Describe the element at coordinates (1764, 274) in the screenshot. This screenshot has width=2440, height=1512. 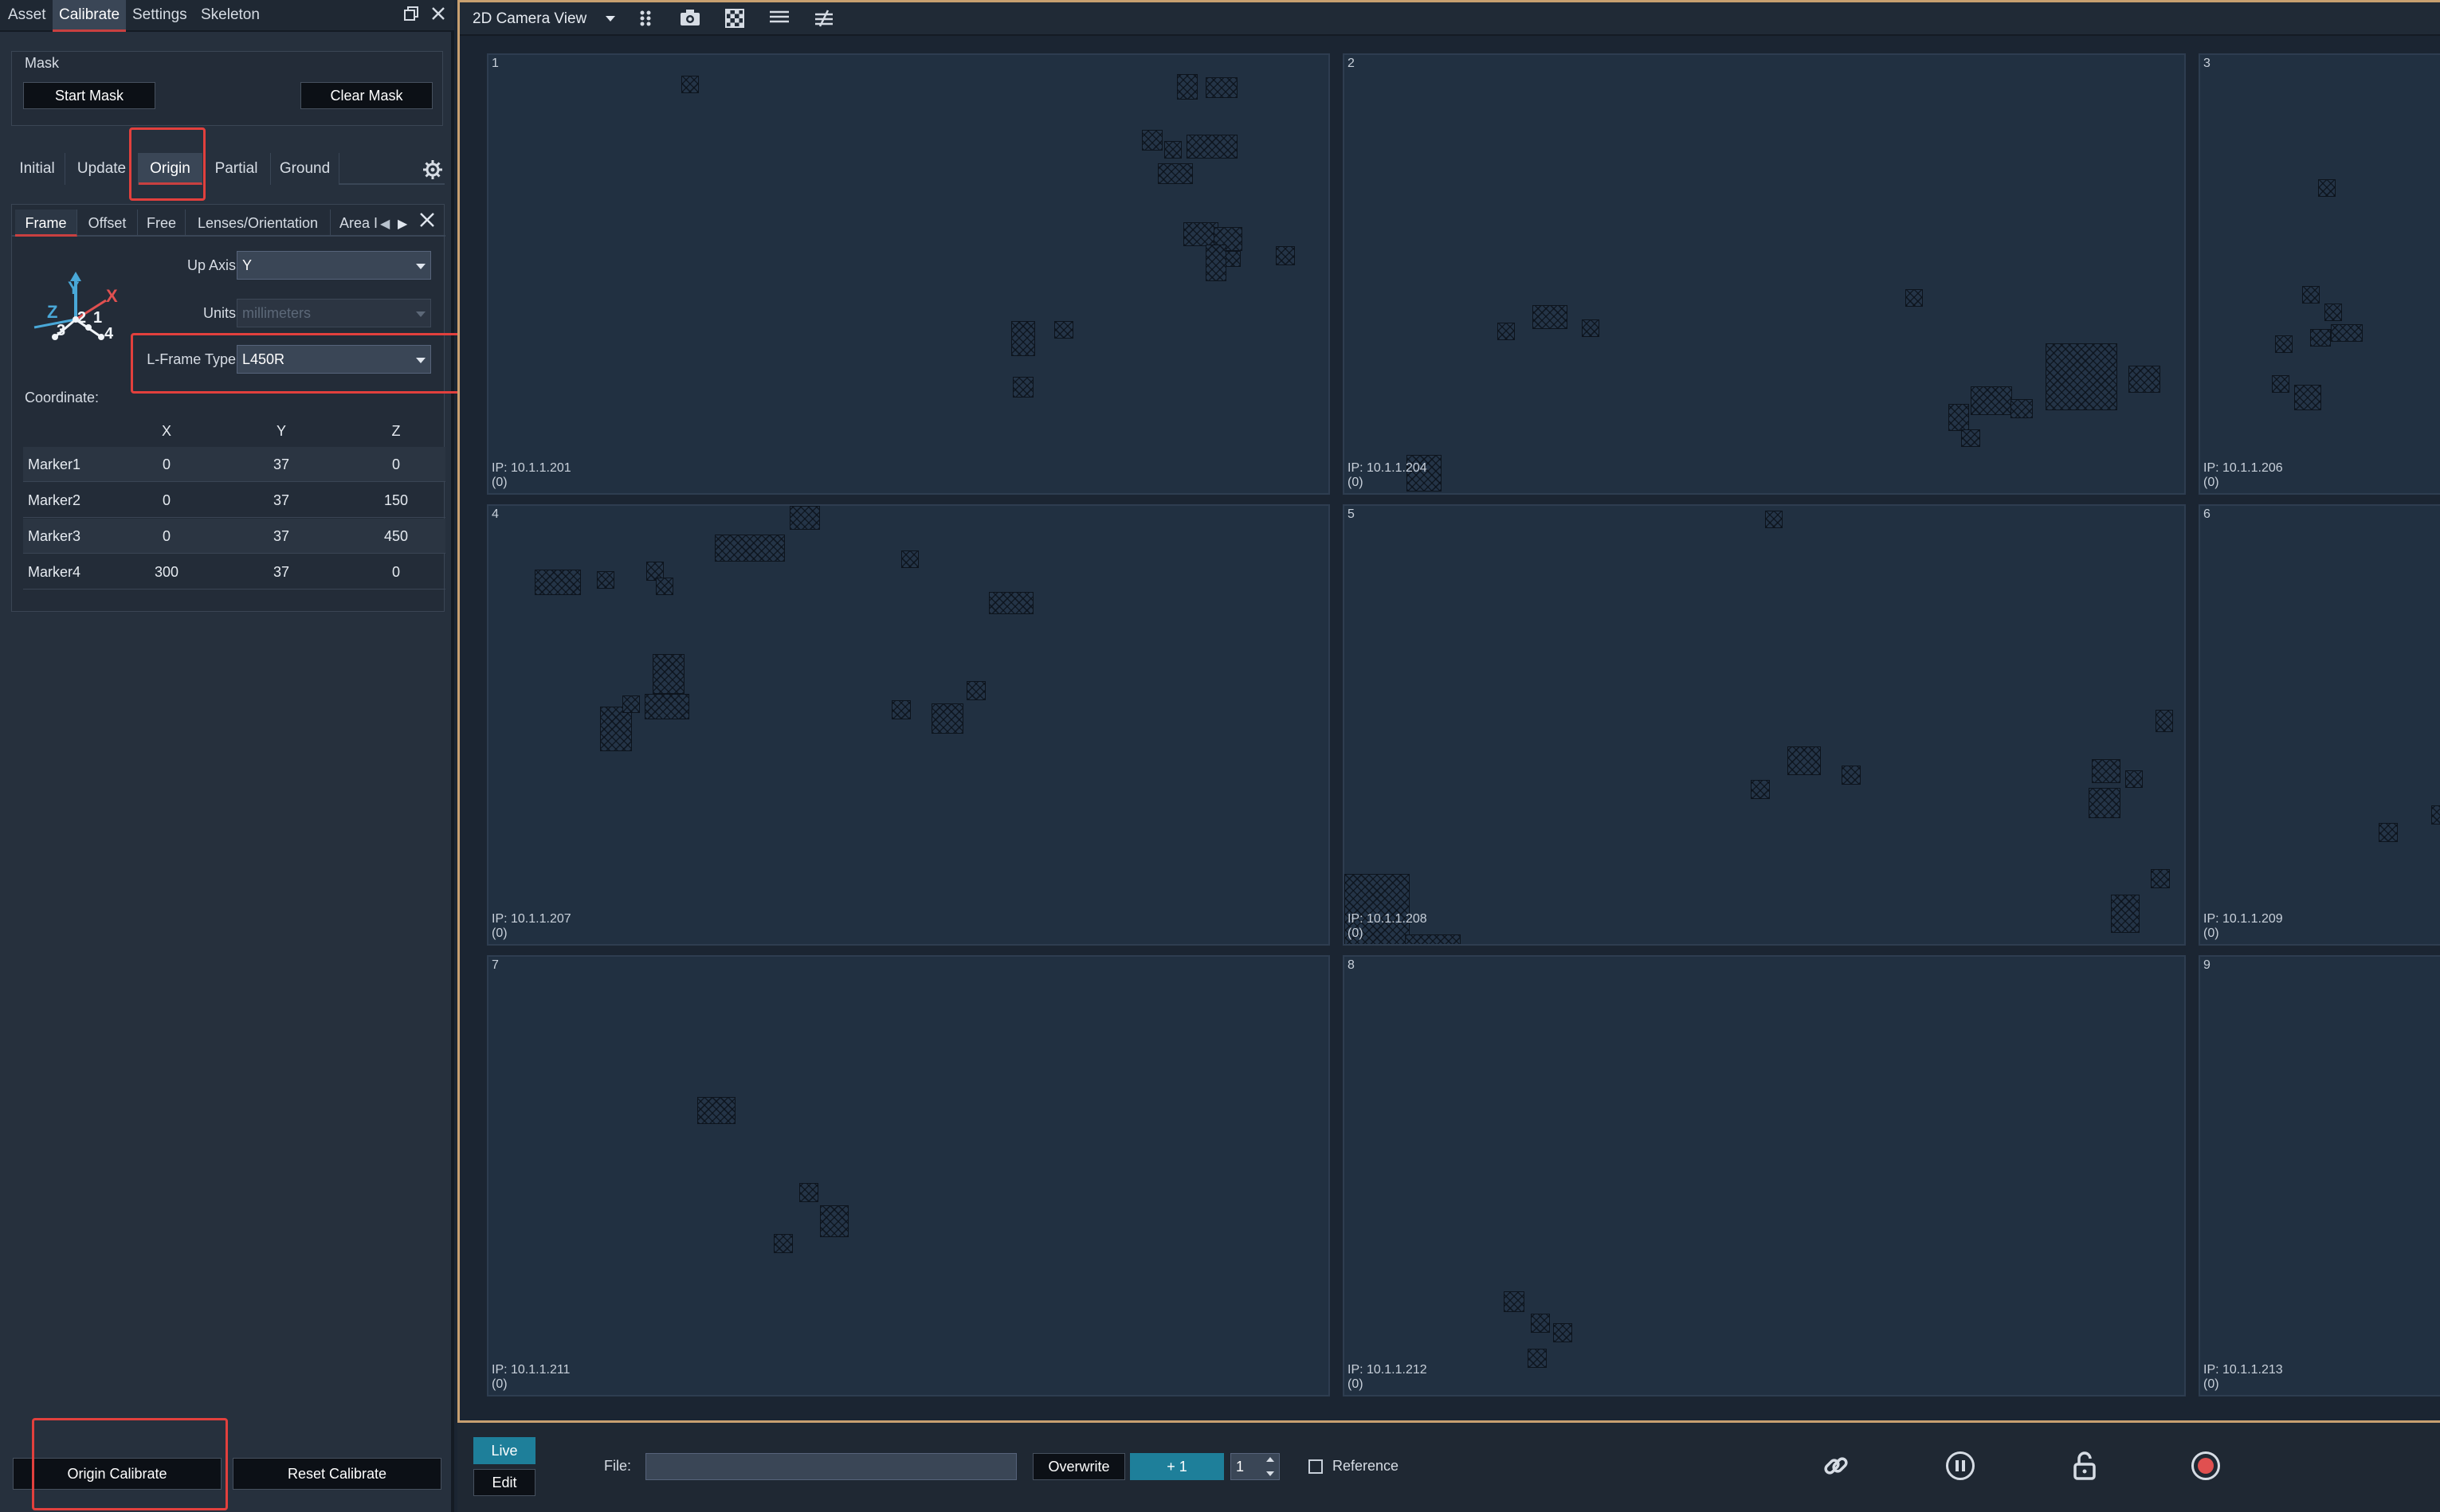
I see `camera-tile-2: 2 IP: 10.1.1.204 (0)` at that location.